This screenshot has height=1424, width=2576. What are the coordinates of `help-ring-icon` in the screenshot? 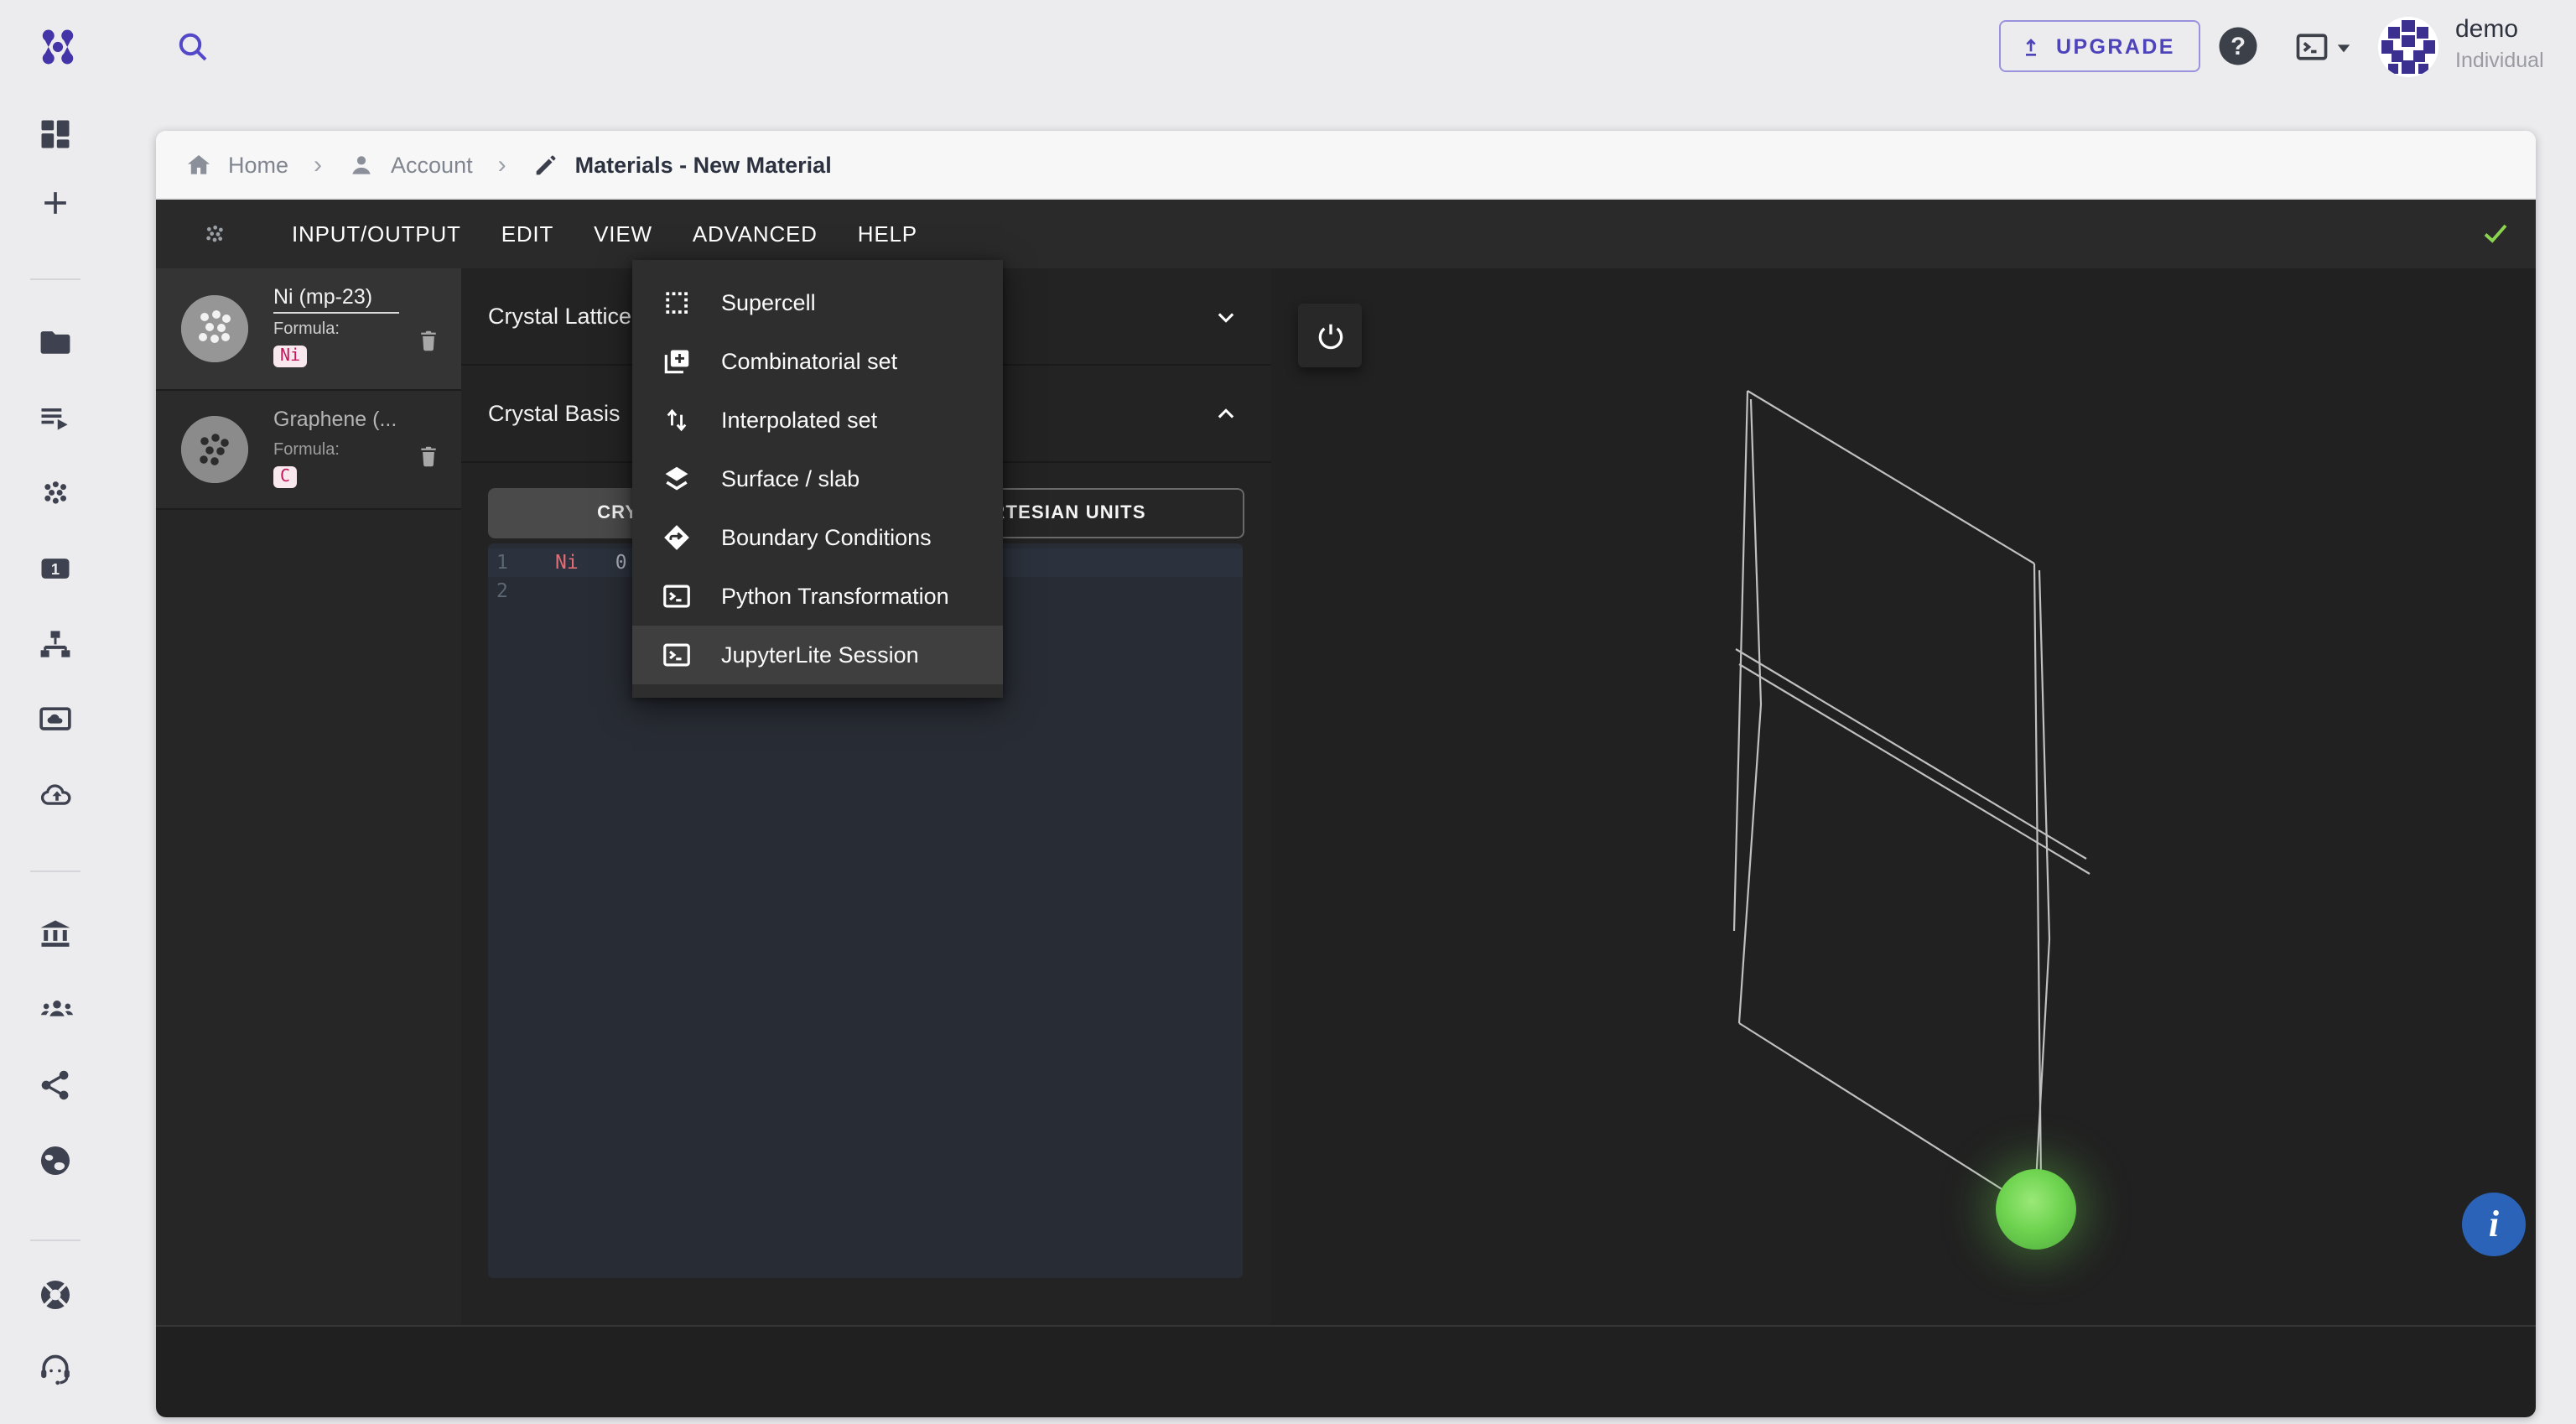 It's located at (56, 1294).